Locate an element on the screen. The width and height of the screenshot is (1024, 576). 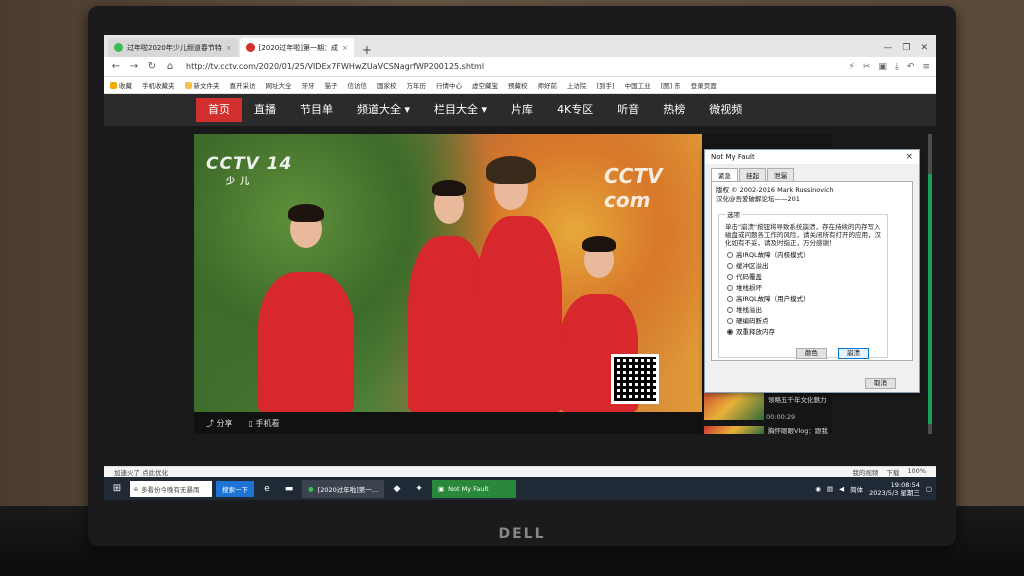
bookmark-item: 网址大全 is located at coordinates (279, 85).